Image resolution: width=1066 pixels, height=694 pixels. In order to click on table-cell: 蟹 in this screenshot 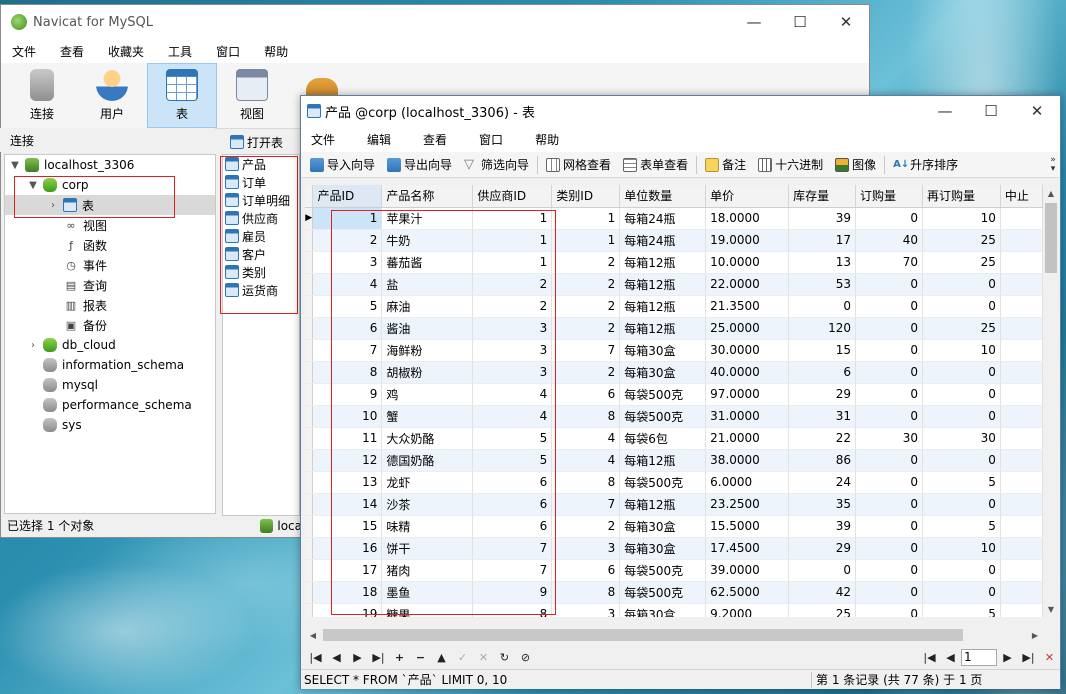, I will do `click(427, 416)`.